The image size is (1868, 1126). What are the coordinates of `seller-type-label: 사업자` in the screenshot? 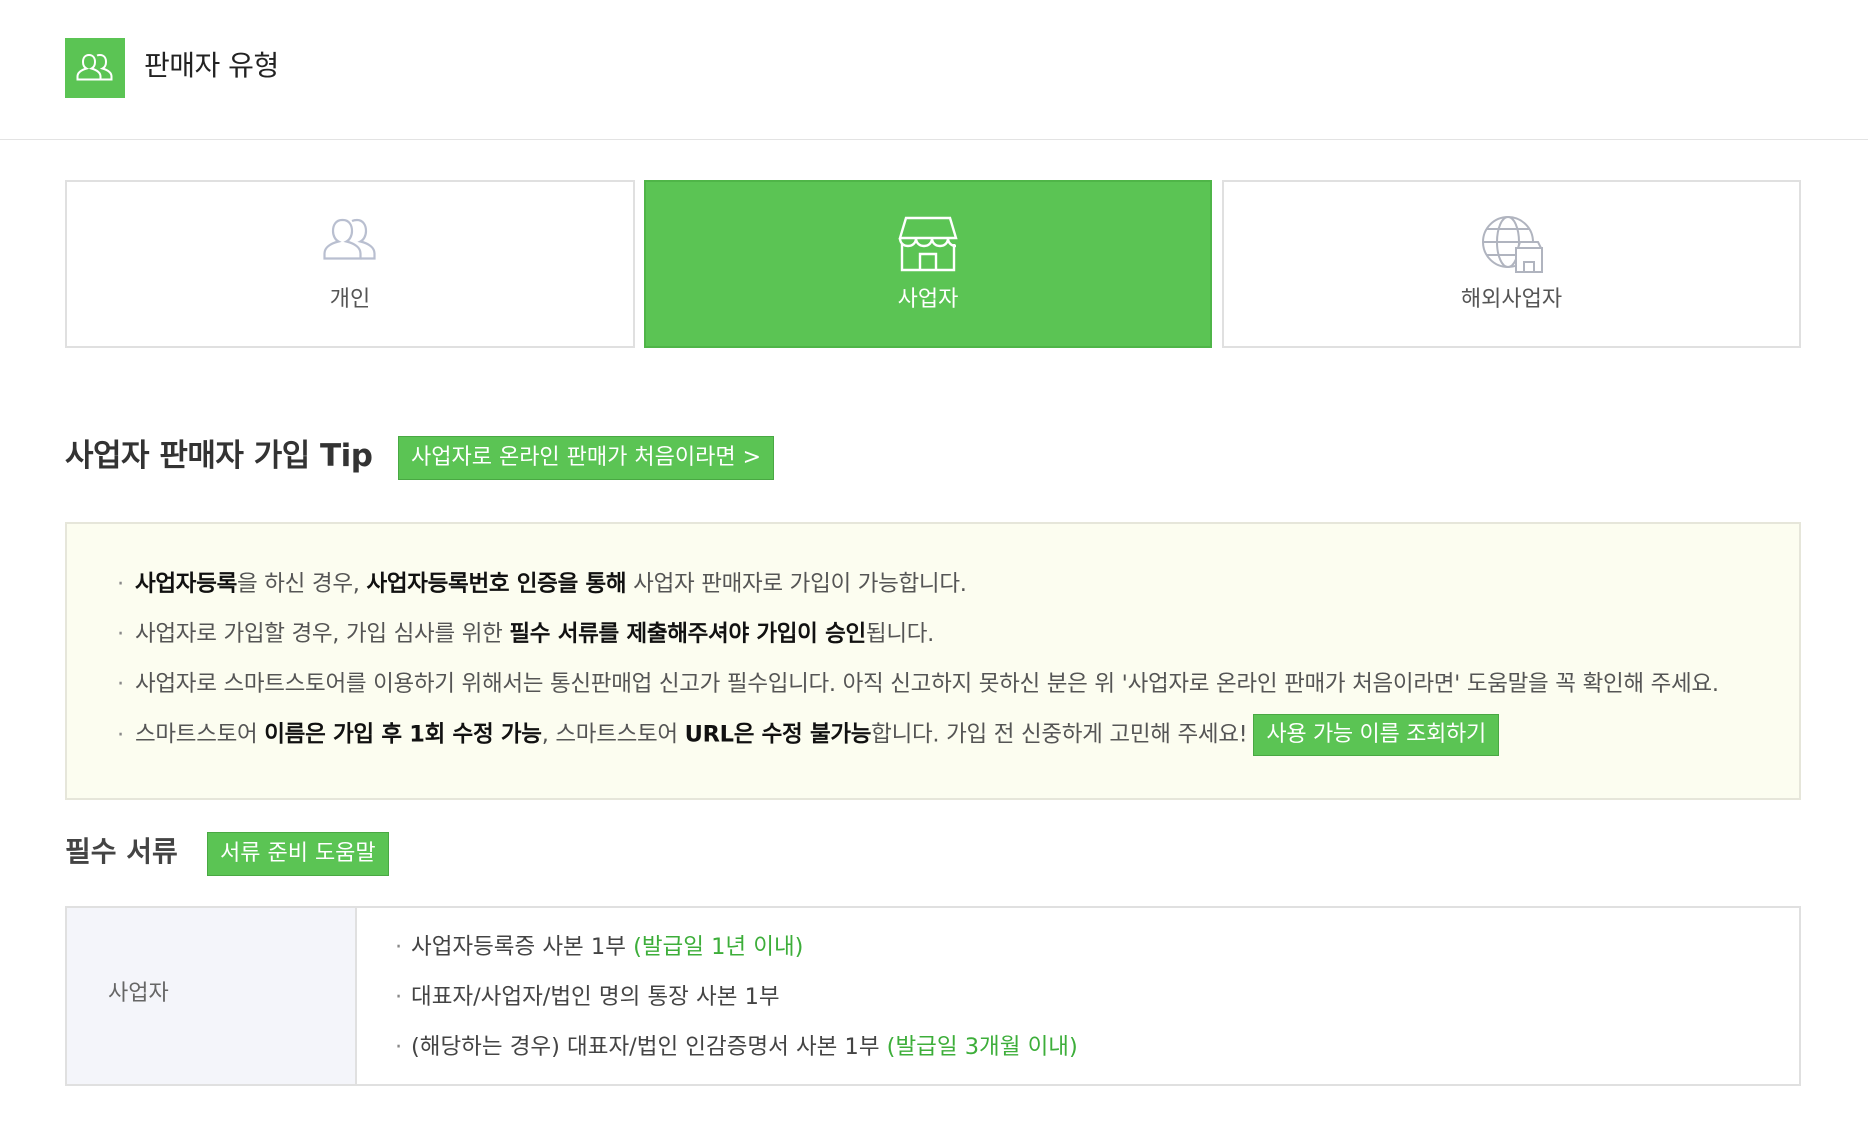 It's located at (928, 299).